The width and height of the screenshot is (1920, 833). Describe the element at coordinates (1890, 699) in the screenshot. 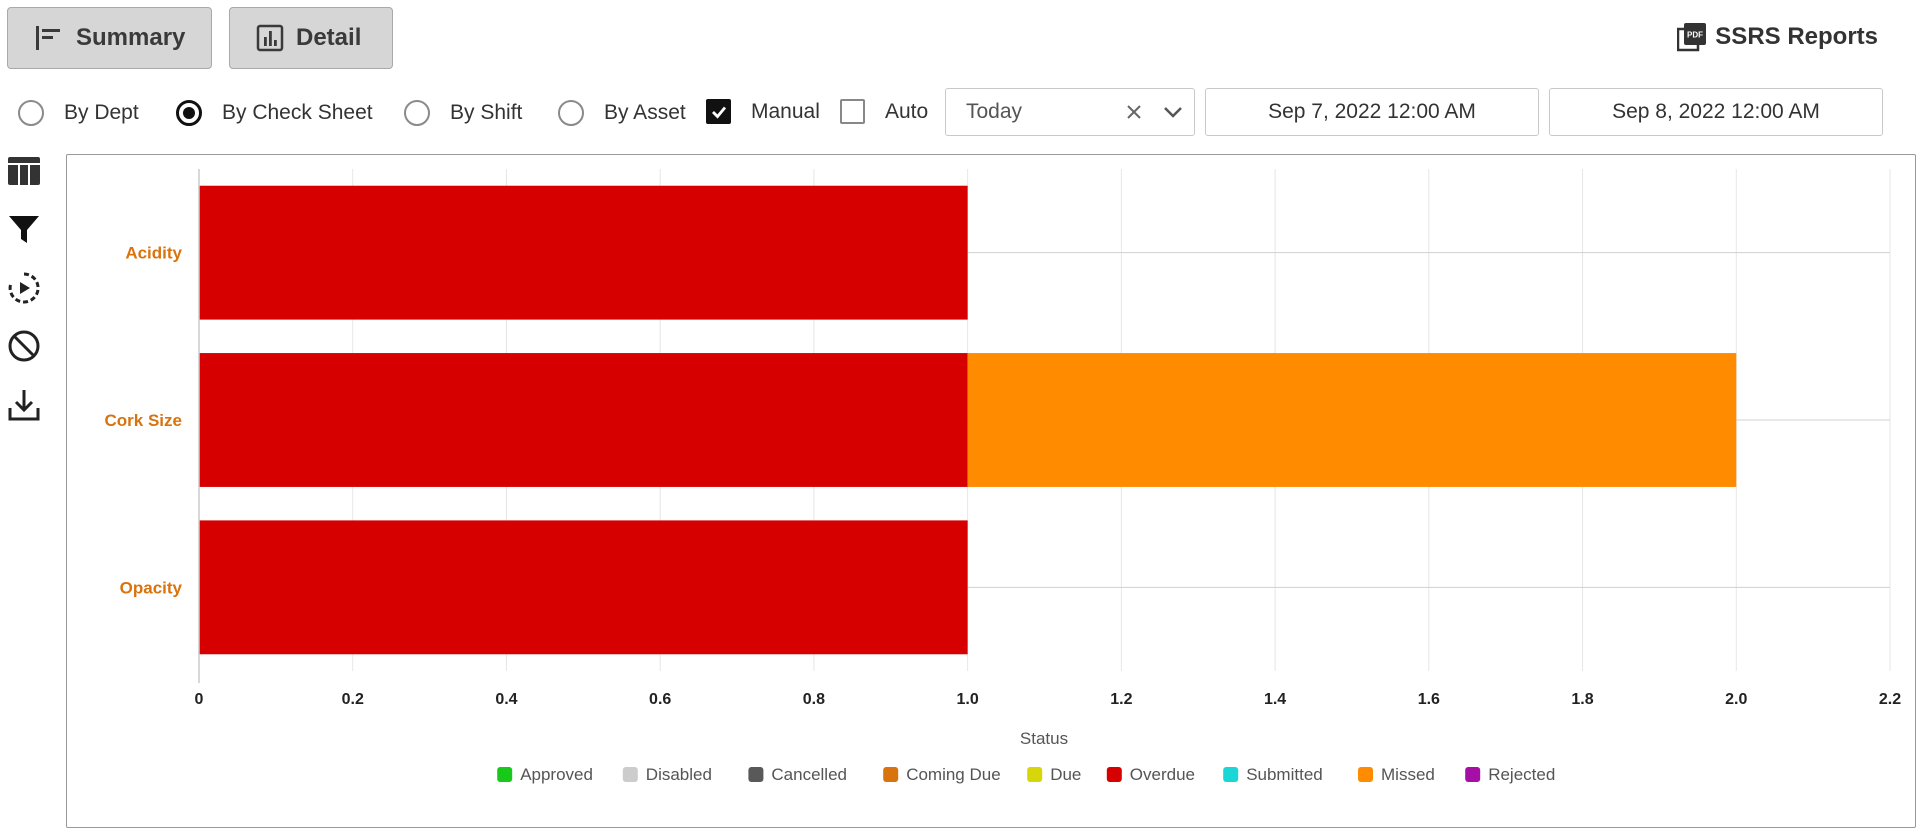

I see `x-tick-label: 2.2` at that location.